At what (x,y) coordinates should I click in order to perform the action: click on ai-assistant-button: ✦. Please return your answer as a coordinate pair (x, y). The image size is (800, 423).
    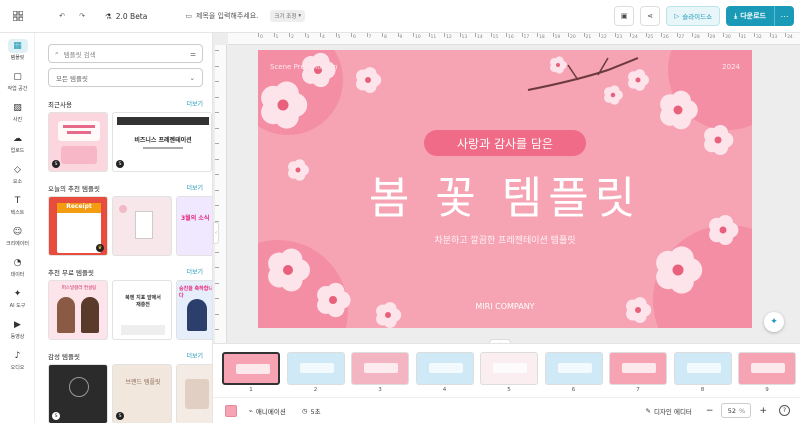
    Looking at the image, I should click on (774, 322).